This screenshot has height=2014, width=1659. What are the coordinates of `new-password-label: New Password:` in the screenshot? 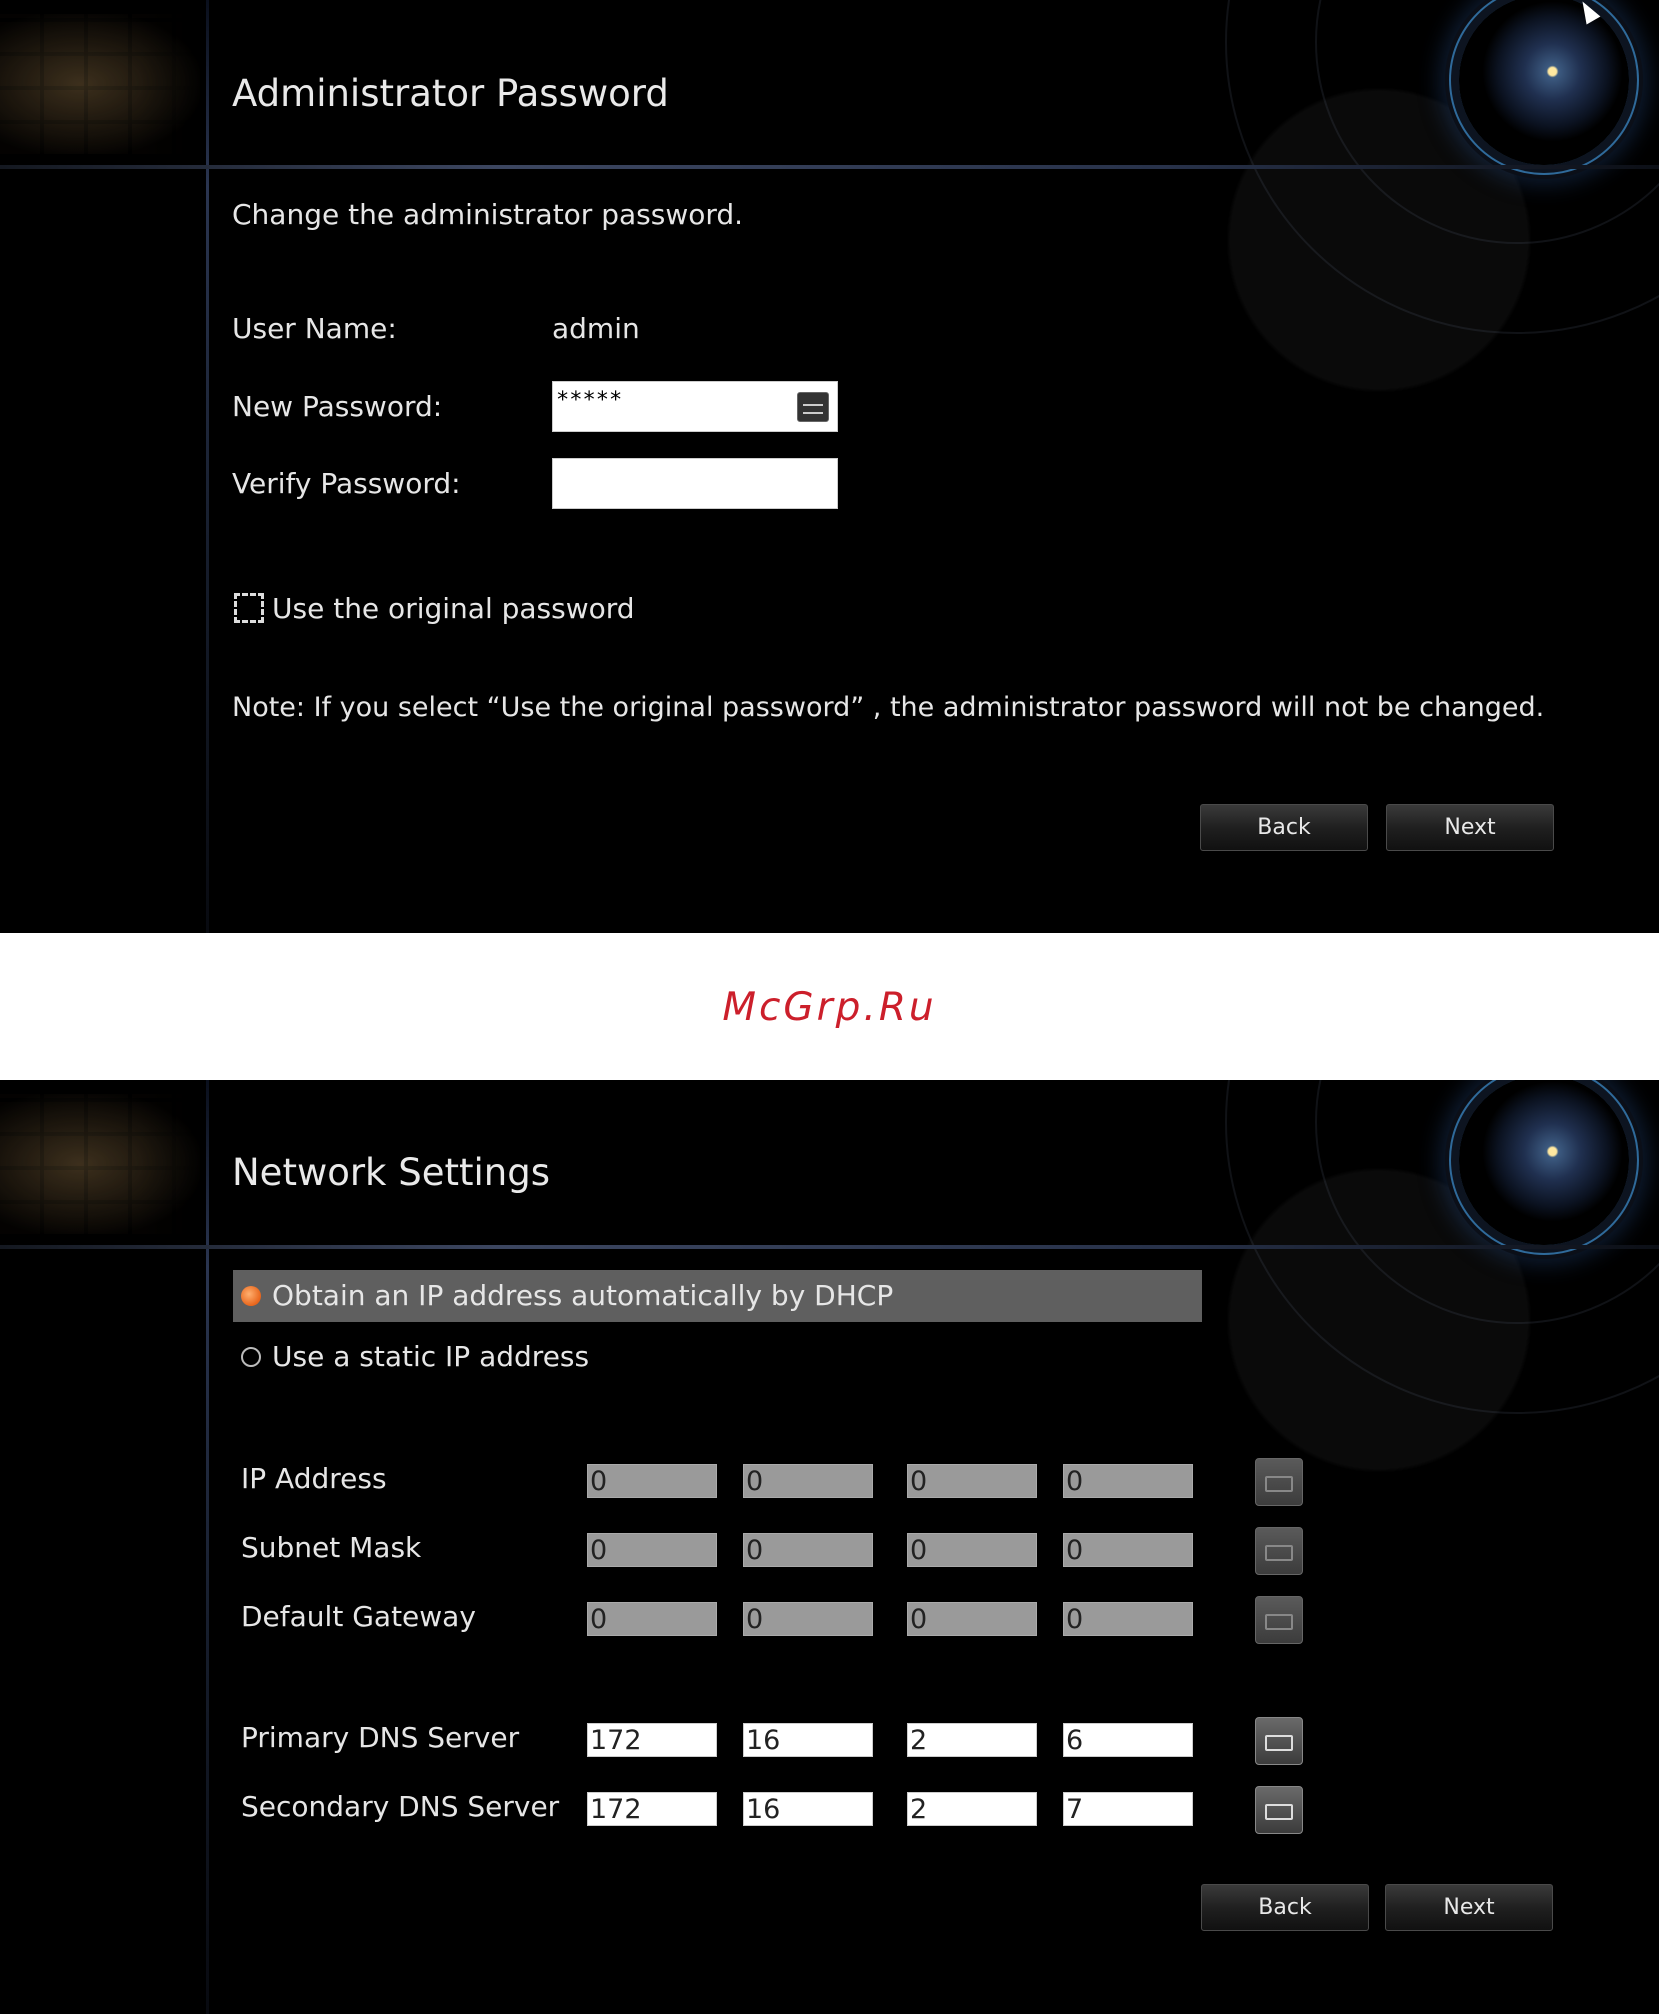 It's located at (337, 406).